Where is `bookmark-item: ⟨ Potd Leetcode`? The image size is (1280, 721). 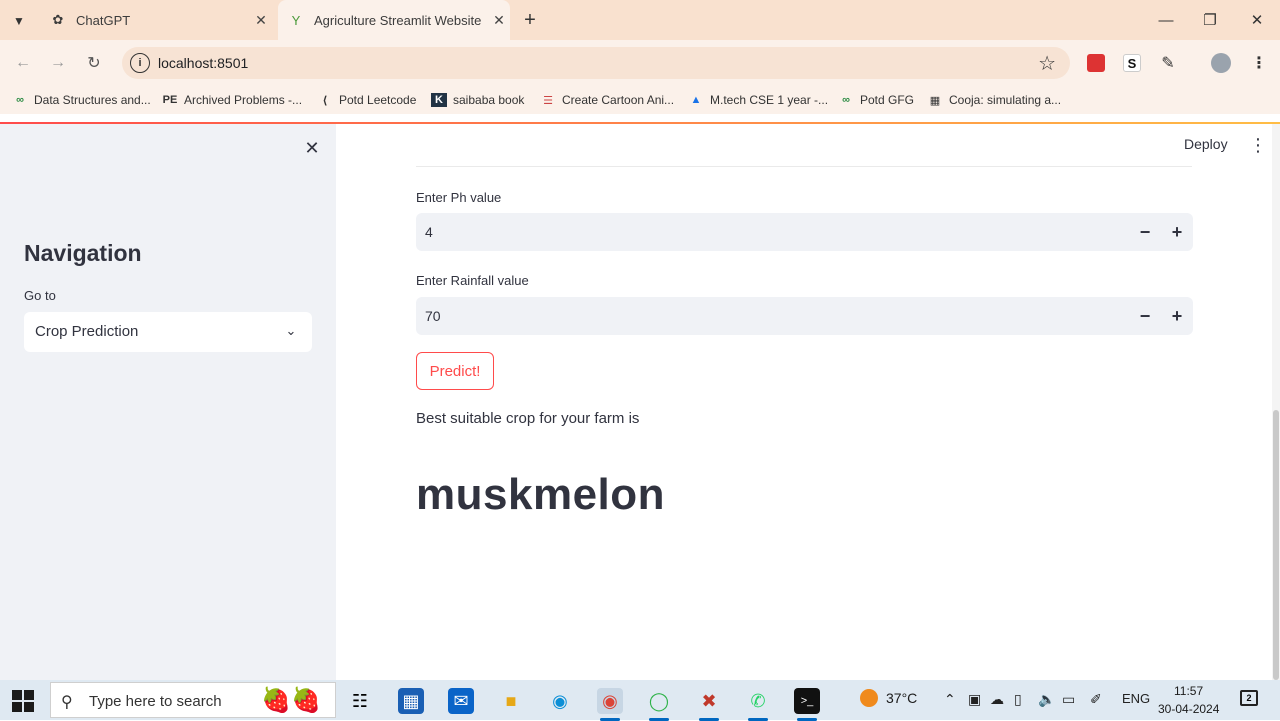 bookmark-item: ⟨ Potd Leetcode is located at coordinates (366, 100).